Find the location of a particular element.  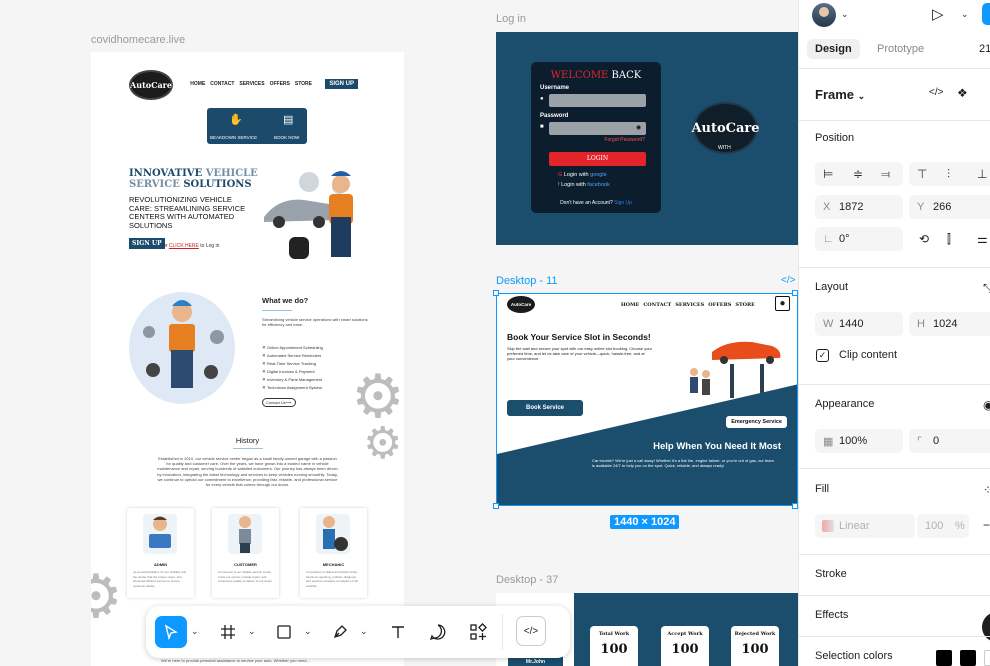

avatar is located at coordinates (824, 15).